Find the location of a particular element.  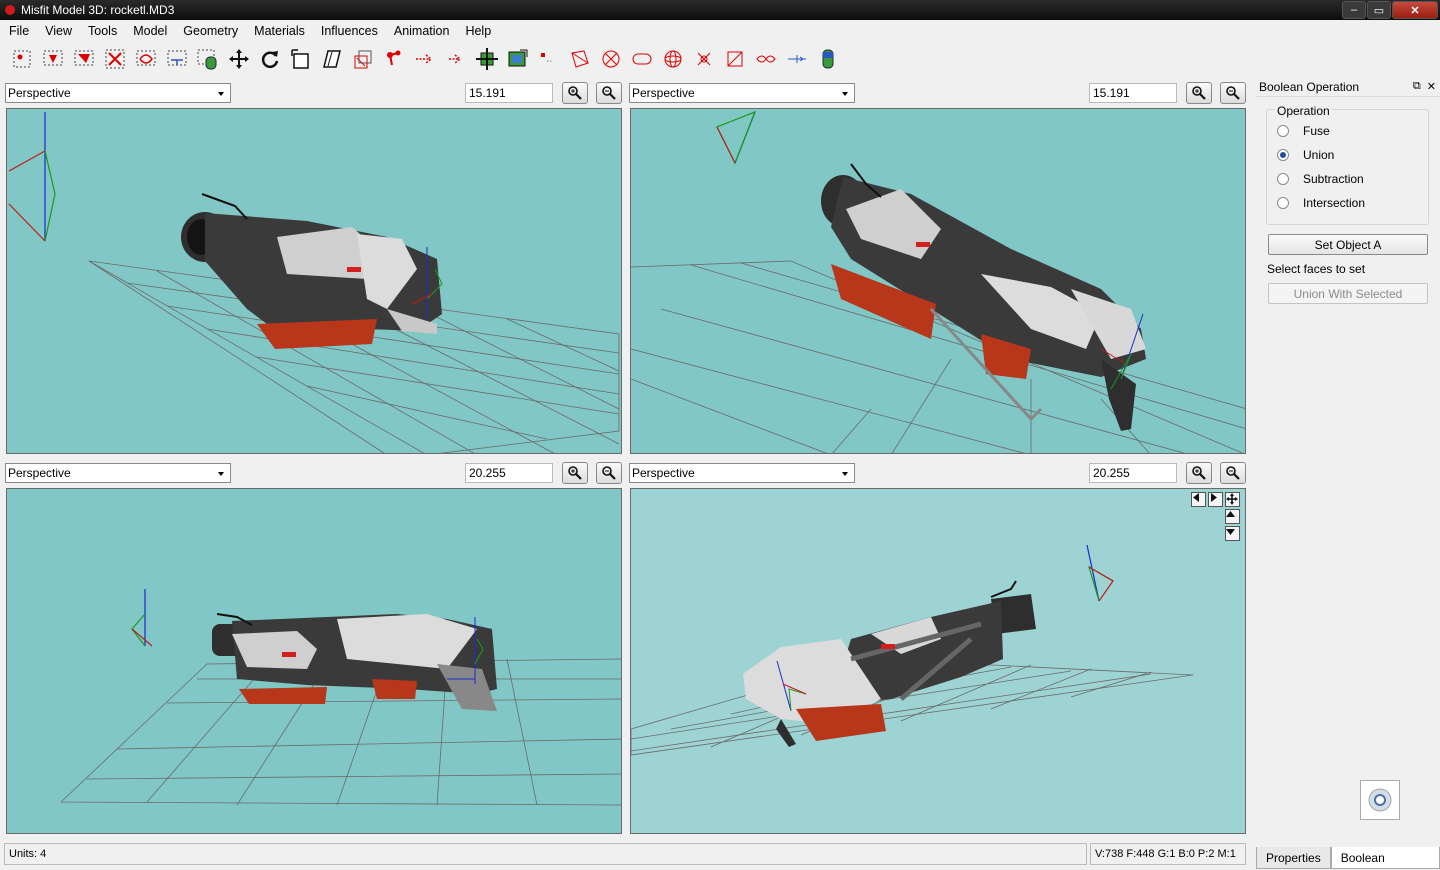

arrow-left-icon is located at coordinates (1196, 497).